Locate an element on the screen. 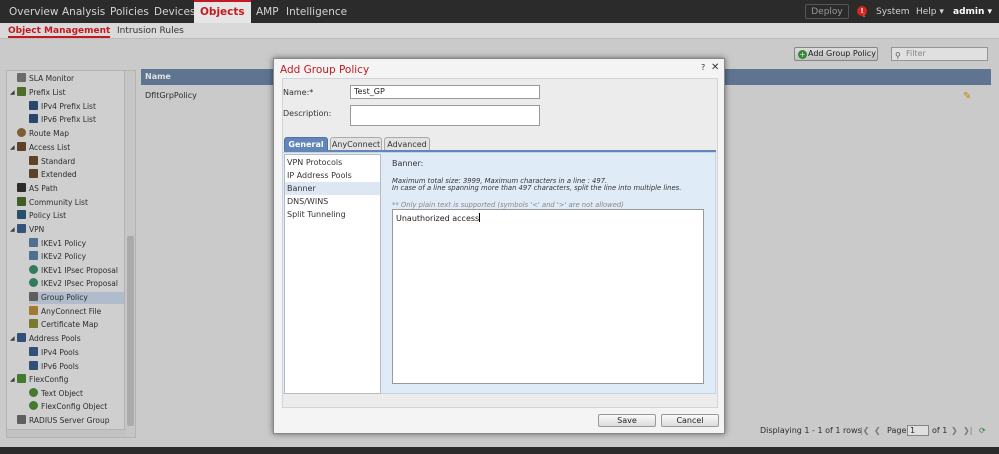  help-menu: Help ▾ is located at coordinates (930, 11).